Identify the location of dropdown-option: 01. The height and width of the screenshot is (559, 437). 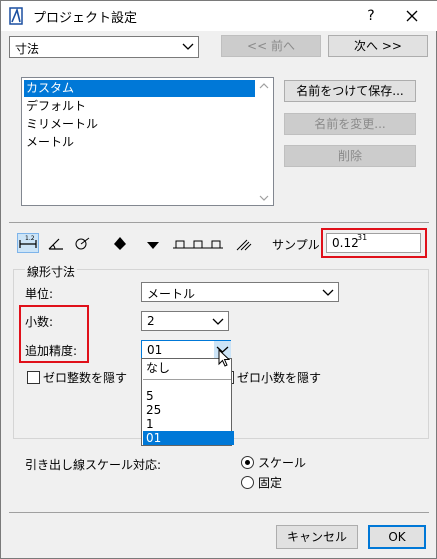
(188, 438).